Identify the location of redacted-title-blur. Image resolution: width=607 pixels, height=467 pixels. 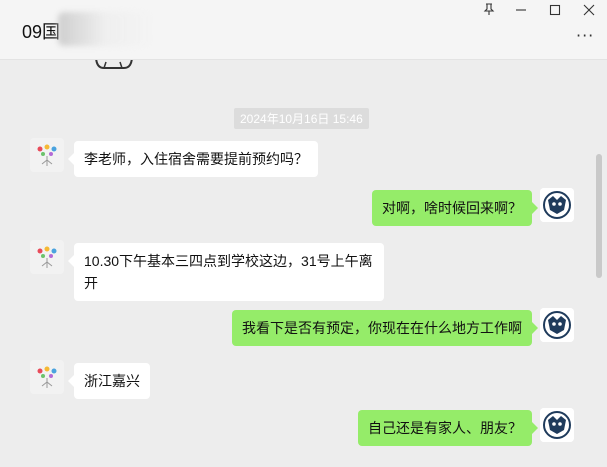
(105, 29).